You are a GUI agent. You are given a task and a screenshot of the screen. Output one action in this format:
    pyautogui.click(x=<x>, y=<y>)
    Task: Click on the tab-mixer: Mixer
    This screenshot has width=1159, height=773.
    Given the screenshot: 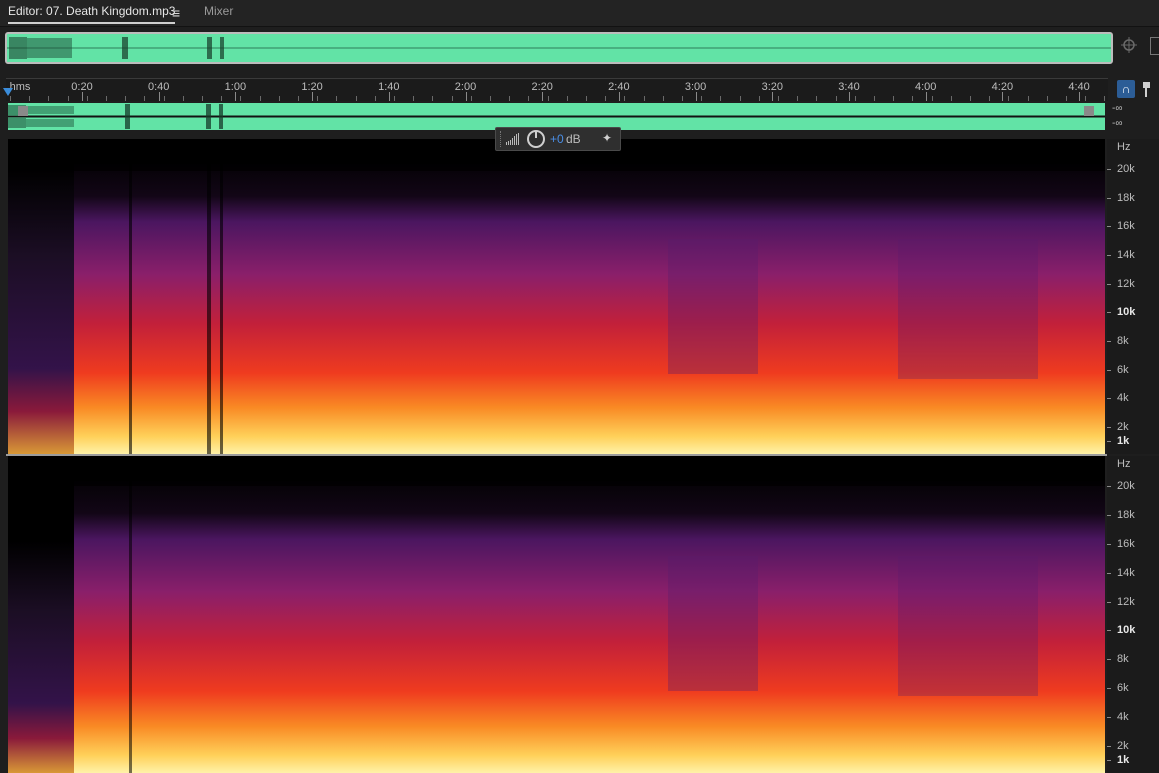 What is the action you would take?
    pyautogui.click(x=218, y=13)
    